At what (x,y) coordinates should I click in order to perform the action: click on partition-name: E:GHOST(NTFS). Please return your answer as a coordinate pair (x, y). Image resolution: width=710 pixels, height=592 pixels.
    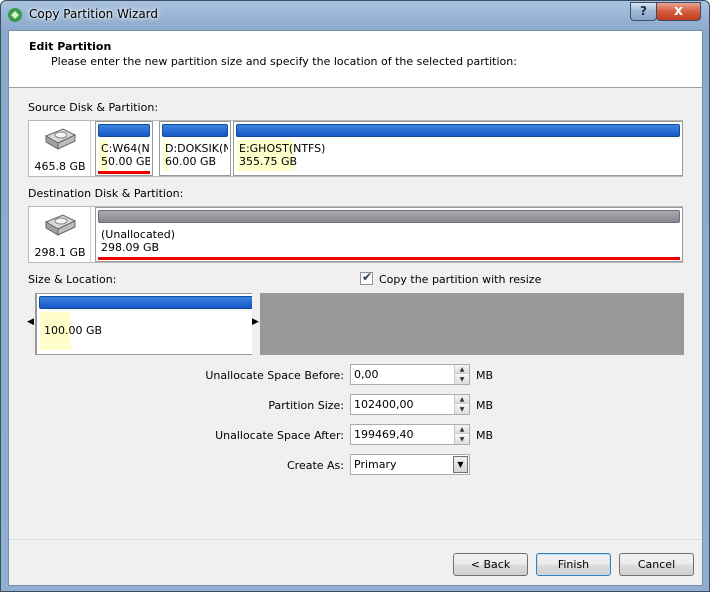
    Looking at the image, I should click on (282, 148).